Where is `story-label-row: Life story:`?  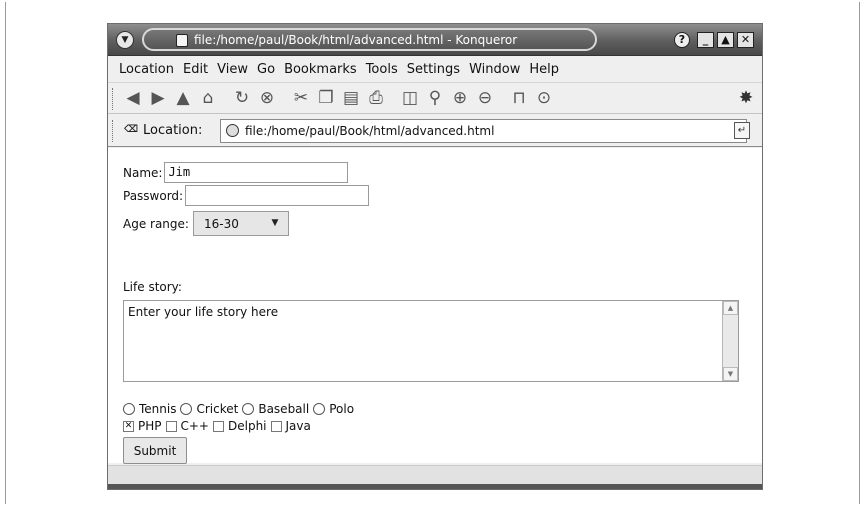 story-label-row: Life story: is located at coordinates (152, 287).